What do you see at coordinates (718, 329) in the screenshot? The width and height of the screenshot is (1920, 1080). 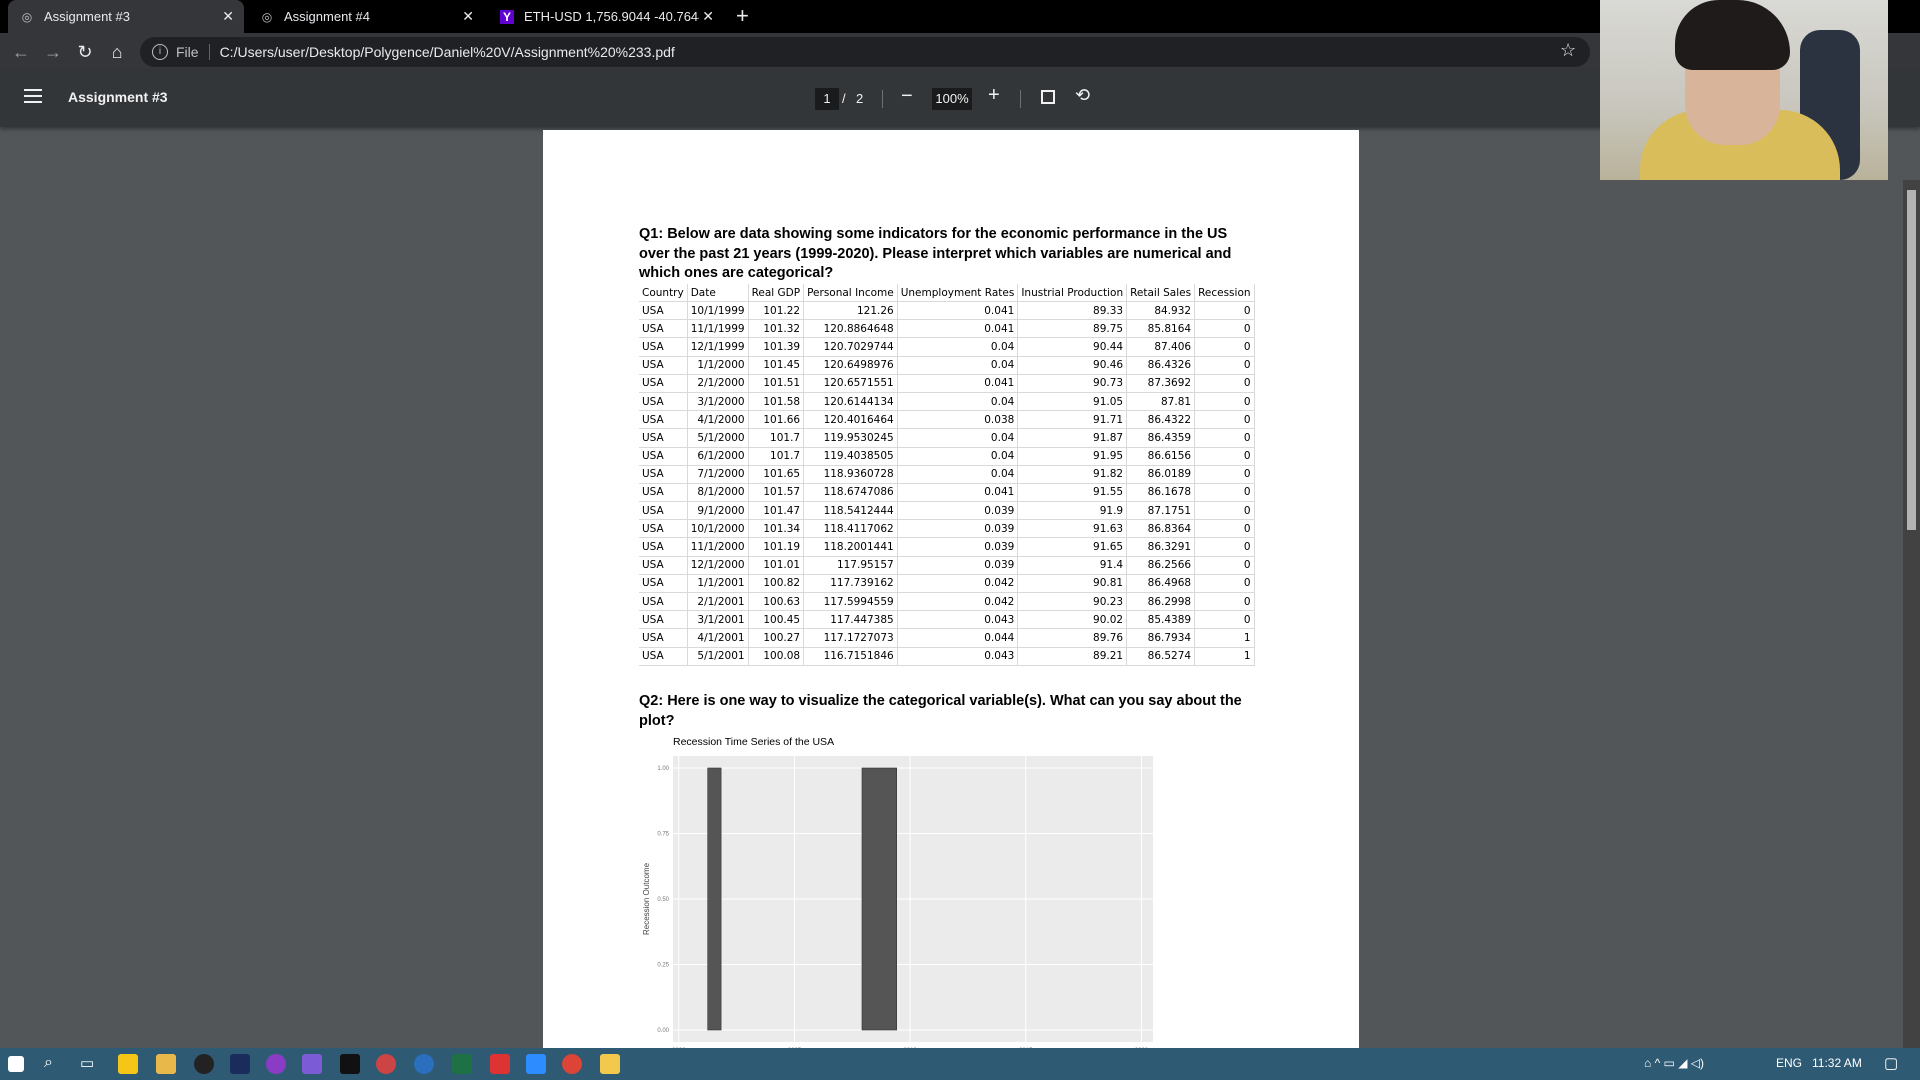 I see `table-cell: 11/1/1999` at bounding box center [718, 329].